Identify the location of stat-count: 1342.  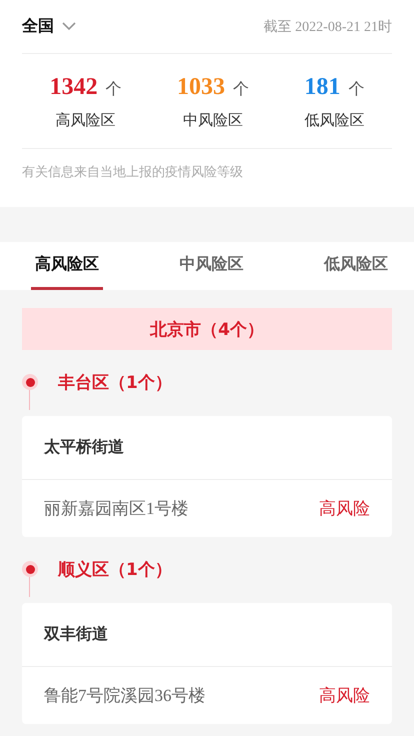
(74, 87).